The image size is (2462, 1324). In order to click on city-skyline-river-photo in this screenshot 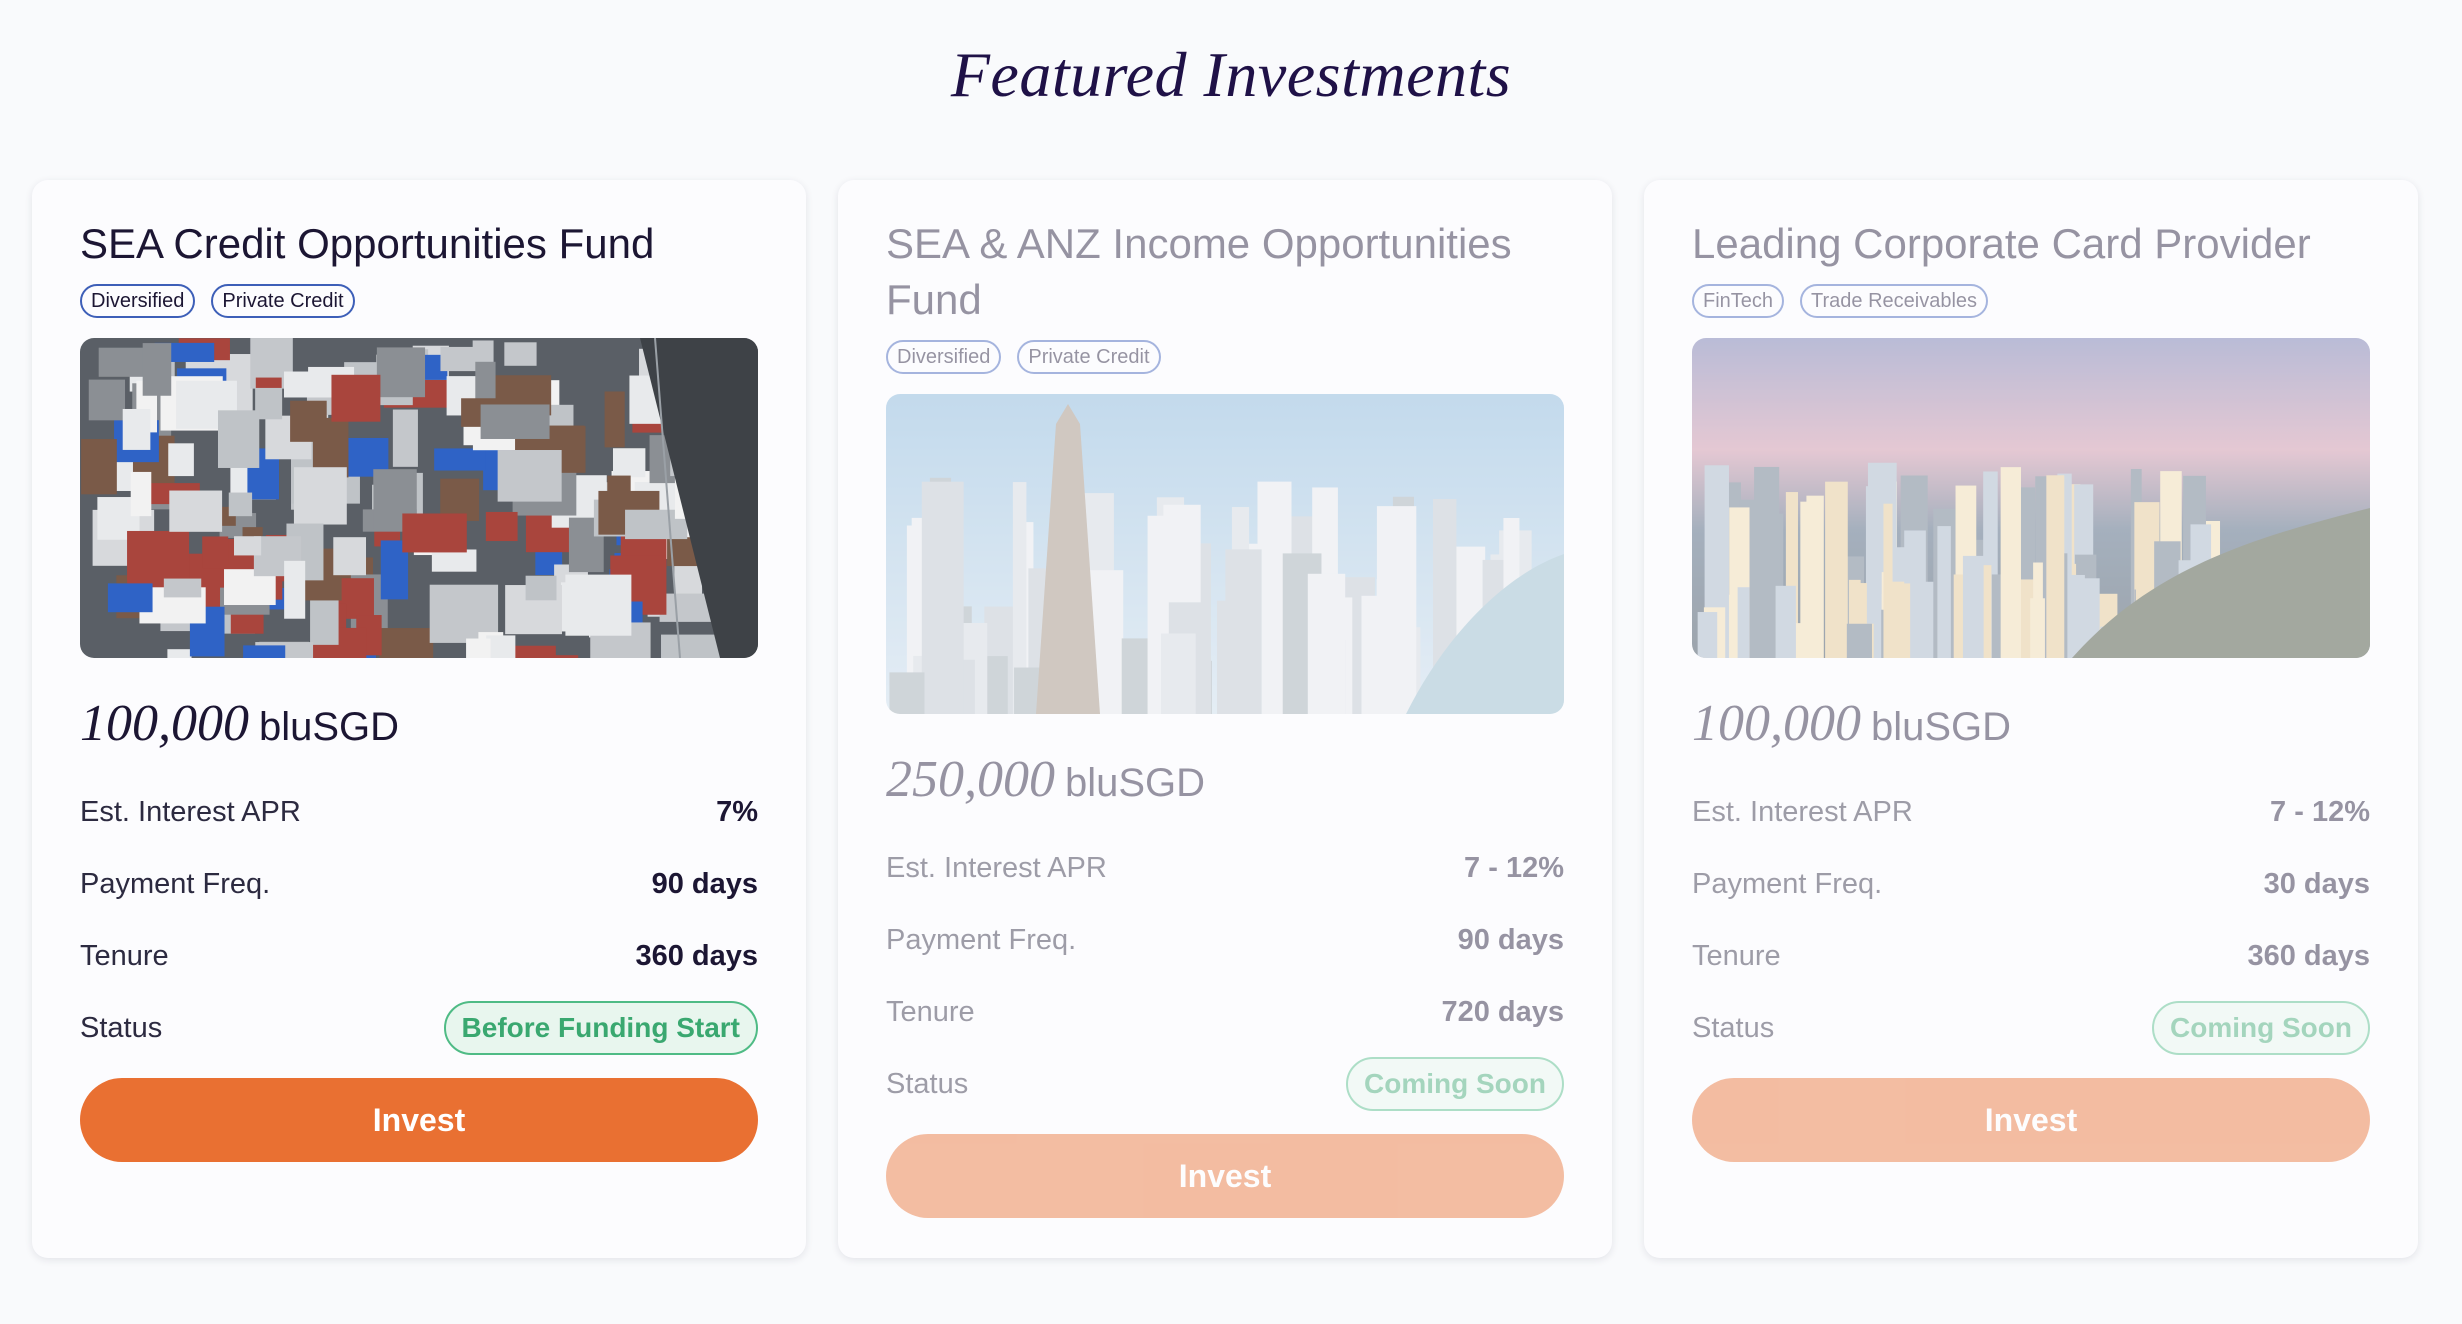, I will do `click(1225, 554)`.